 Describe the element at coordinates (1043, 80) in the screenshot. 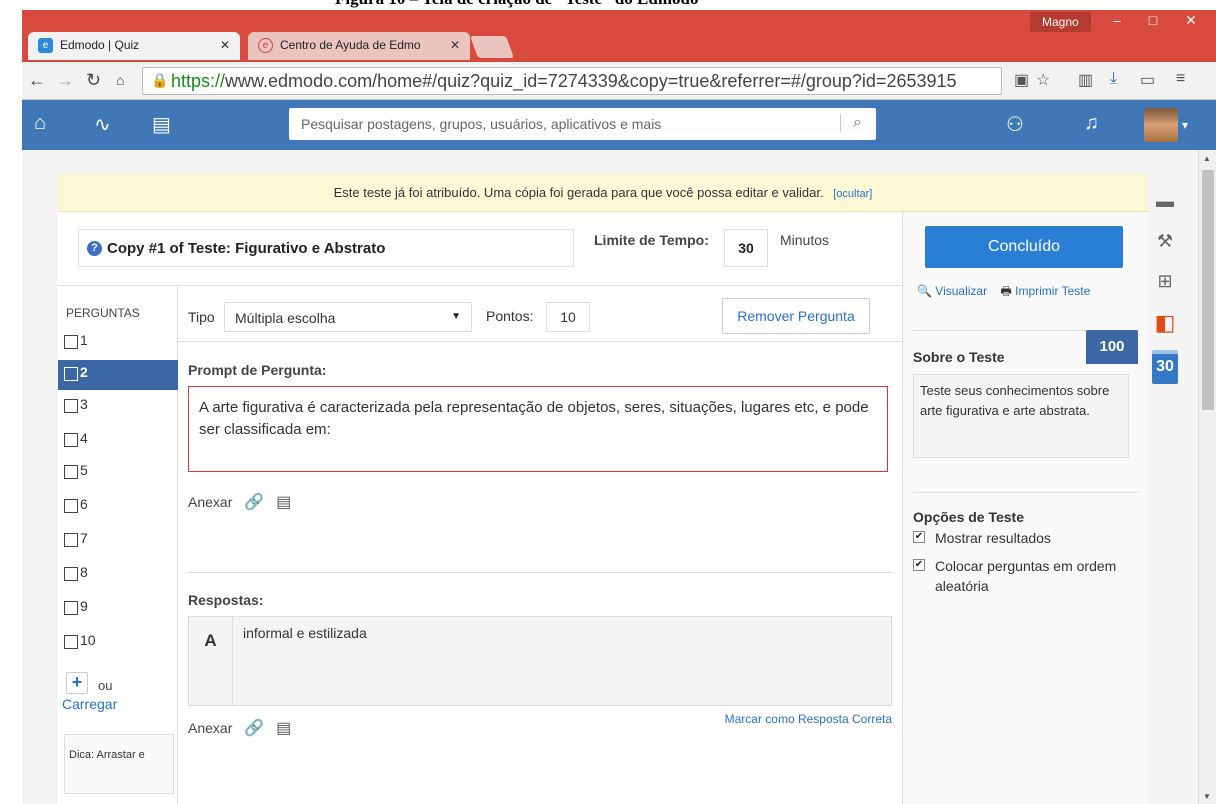

I see `bookmark-star-icon: ☆` at that location.